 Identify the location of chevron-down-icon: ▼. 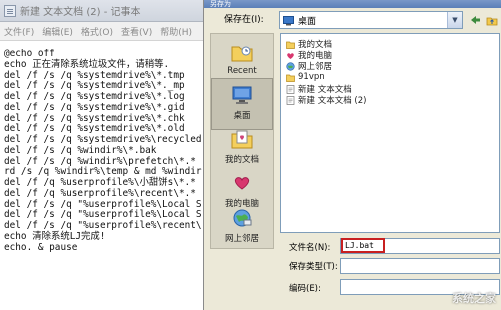
(454, 20).